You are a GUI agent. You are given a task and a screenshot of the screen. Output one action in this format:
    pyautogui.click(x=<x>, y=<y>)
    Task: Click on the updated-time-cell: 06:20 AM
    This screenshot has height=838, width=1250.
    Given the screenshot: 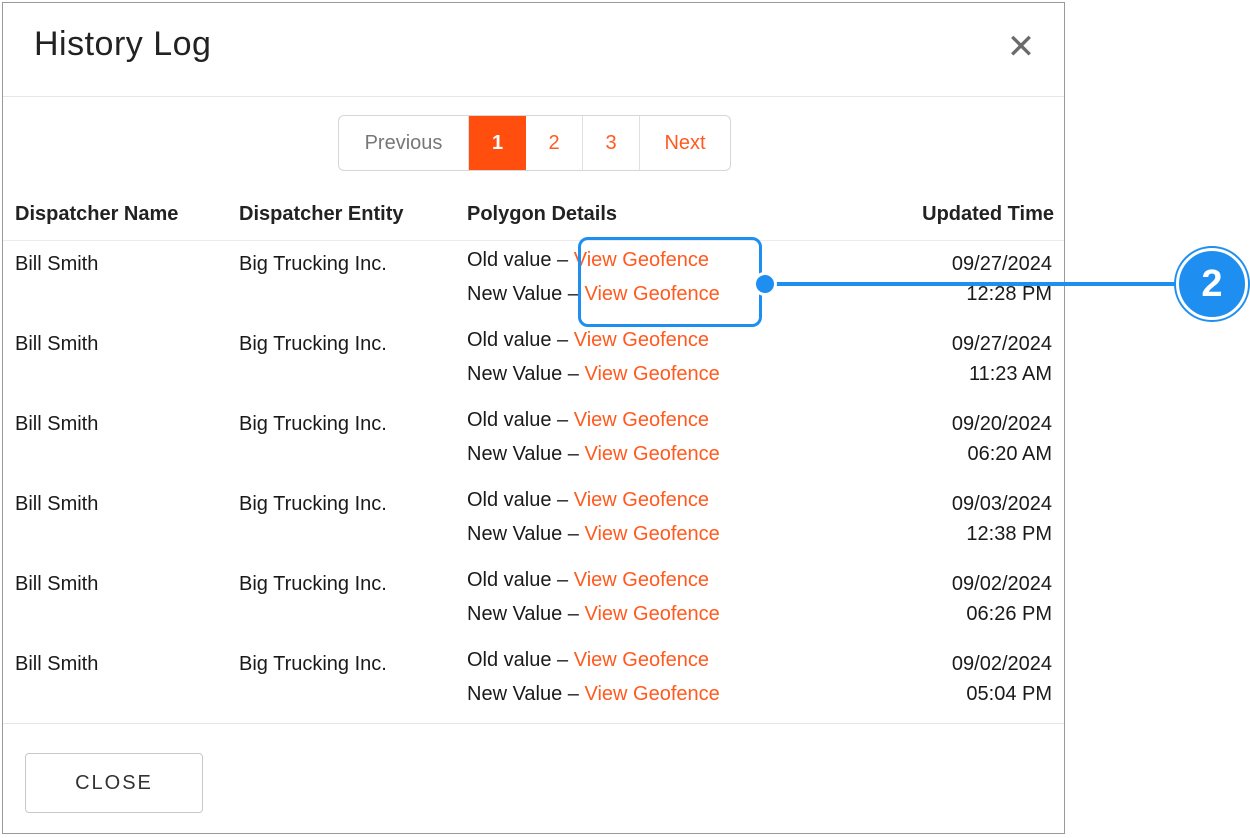 What is the action you would take?
    pyautogui.click(x=1009, y=454)
    